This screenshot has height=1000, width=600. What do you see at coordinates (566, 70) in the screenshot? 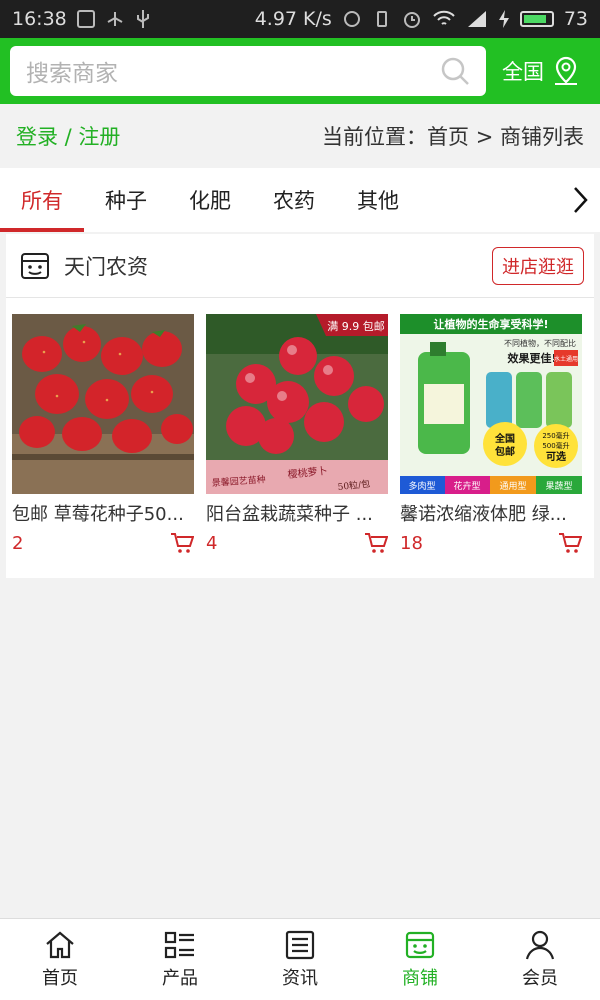
I see `location-pin-icon` at bounding box center [566, 70].